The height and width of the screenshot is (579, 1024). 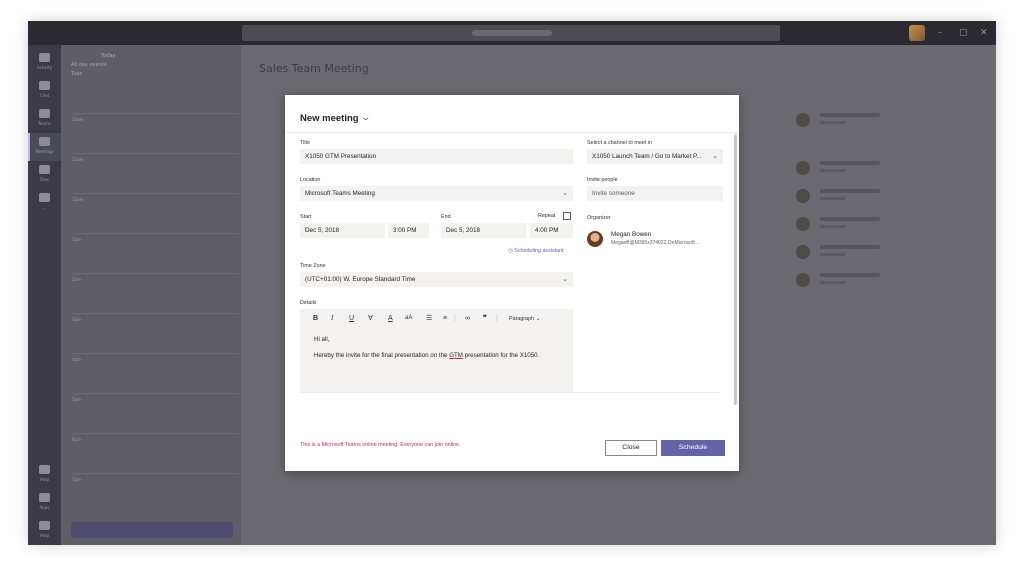 I want to click on repeat-label: Repeat, so click(x=547, y=216).